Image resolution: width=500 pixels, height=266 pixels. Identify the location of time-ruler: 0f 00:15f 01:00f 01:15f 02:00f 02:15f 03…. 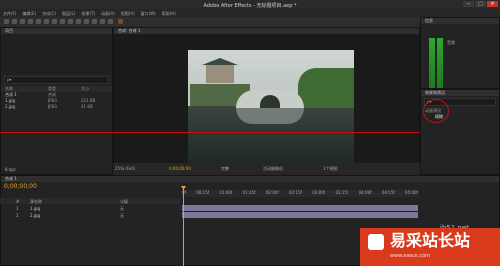
(300, 193).